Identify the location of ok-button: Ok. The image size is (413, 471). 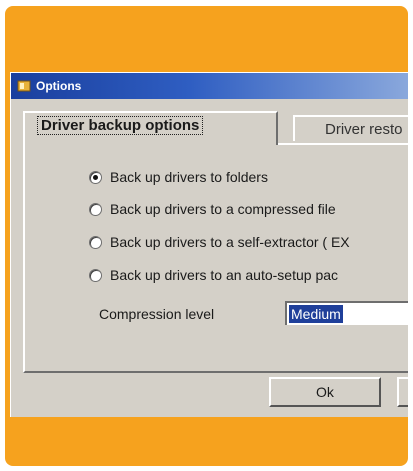
(325, 392).